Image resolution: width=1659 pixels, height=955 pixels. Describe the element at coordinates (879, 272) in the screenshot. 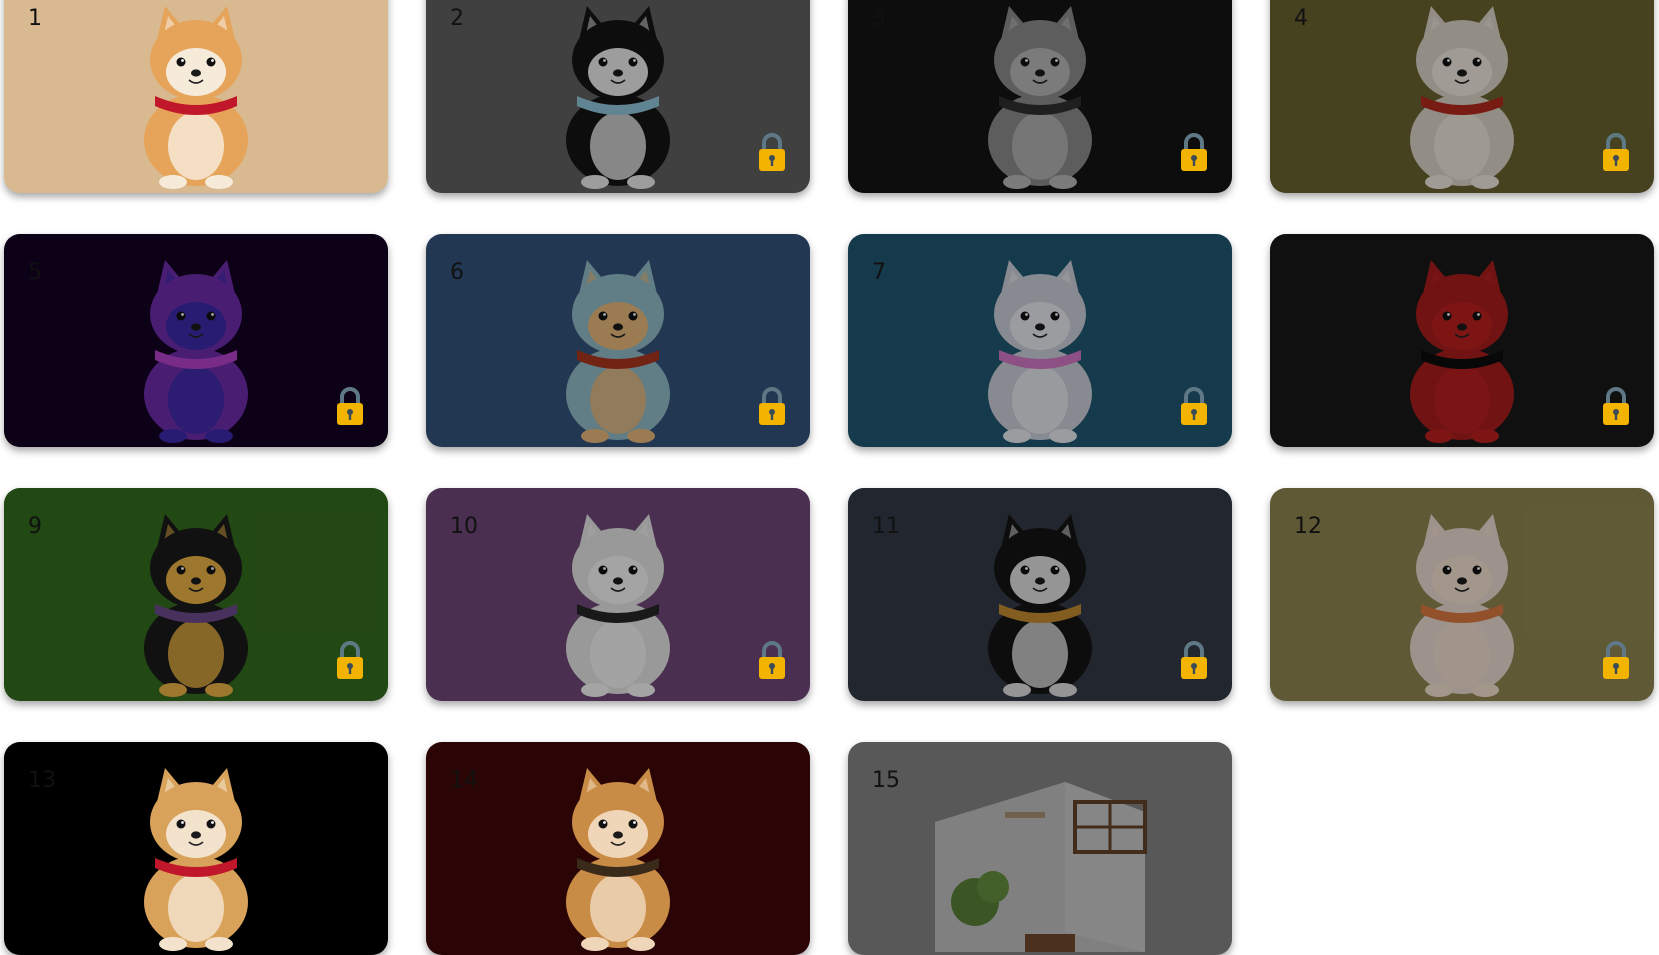

I see `skin-card-number: 7` at that location.